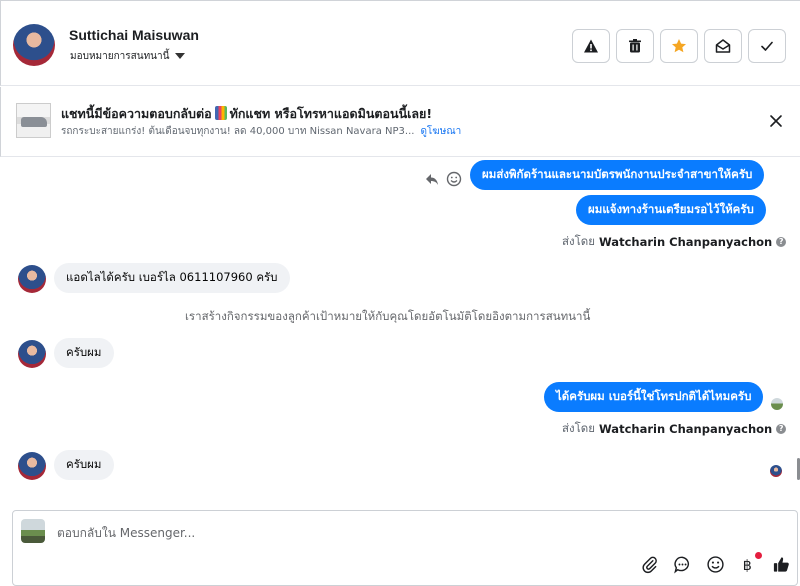  What do you see at coordinates (136, 113) in the screenshot?
I see `ad-title-part1: แชทนี้มีข้อความตอบกลับต่อ` at bounding box center [136, 113].